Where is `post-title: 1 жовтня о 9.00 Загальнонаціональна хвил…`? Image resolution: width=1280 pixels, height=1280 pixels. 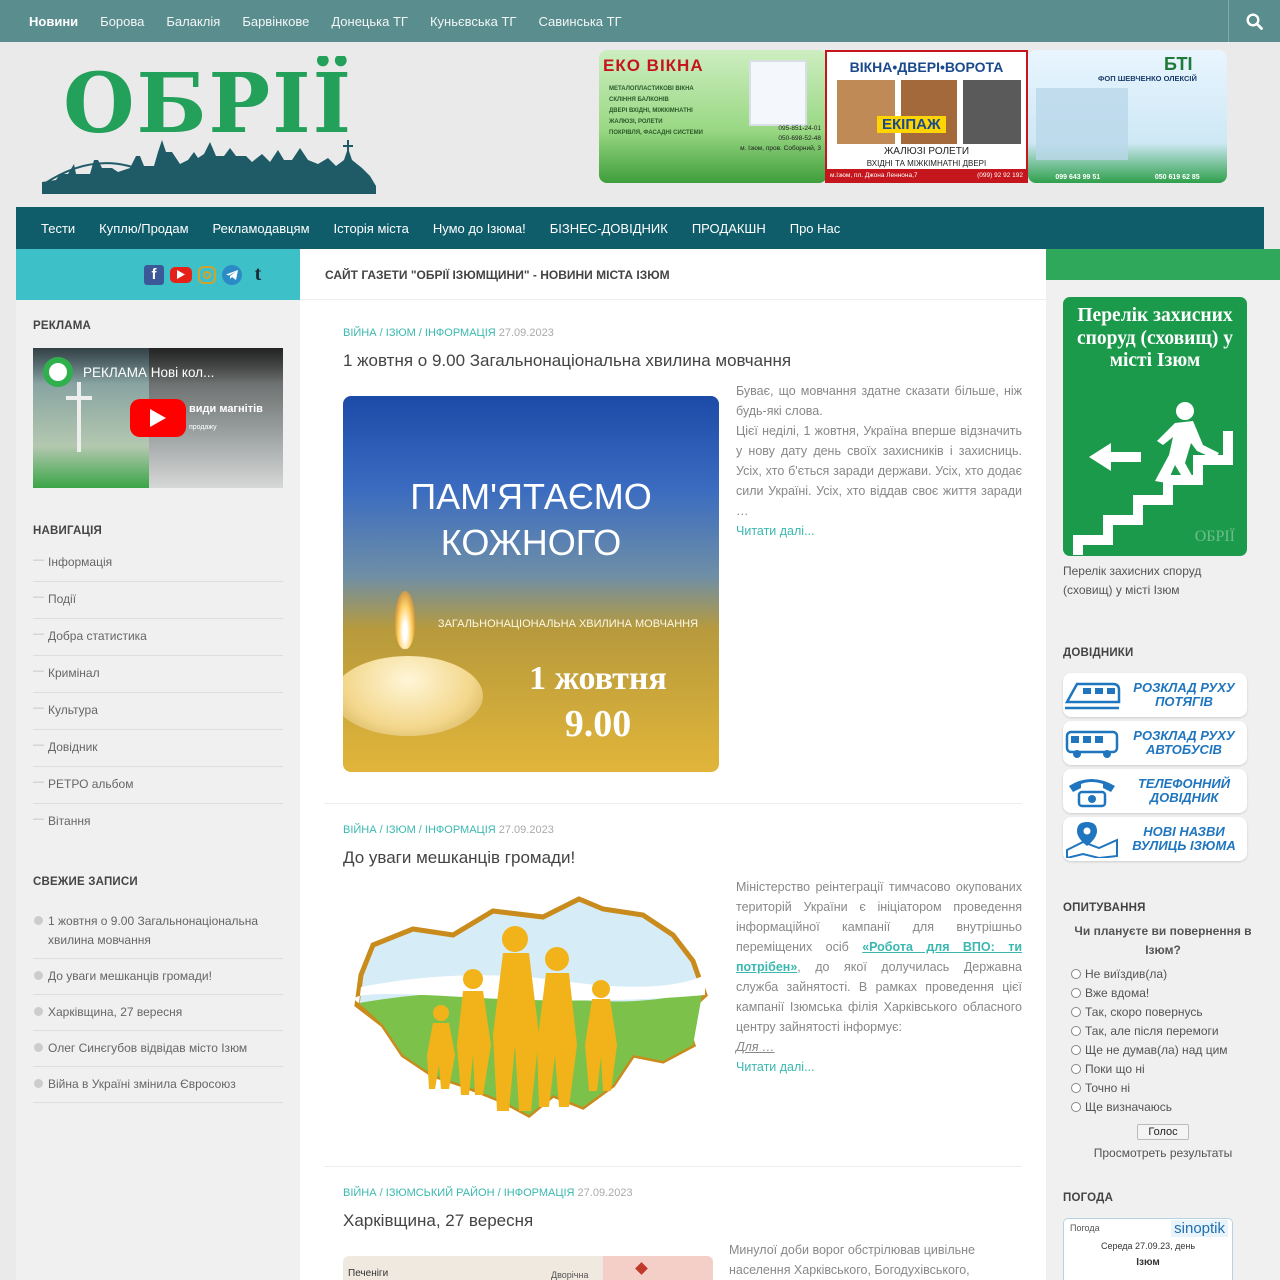 post-title: 1 жовтня о 9.00 Загальнонаціональна хвил… is located at coordinates (683, 361).